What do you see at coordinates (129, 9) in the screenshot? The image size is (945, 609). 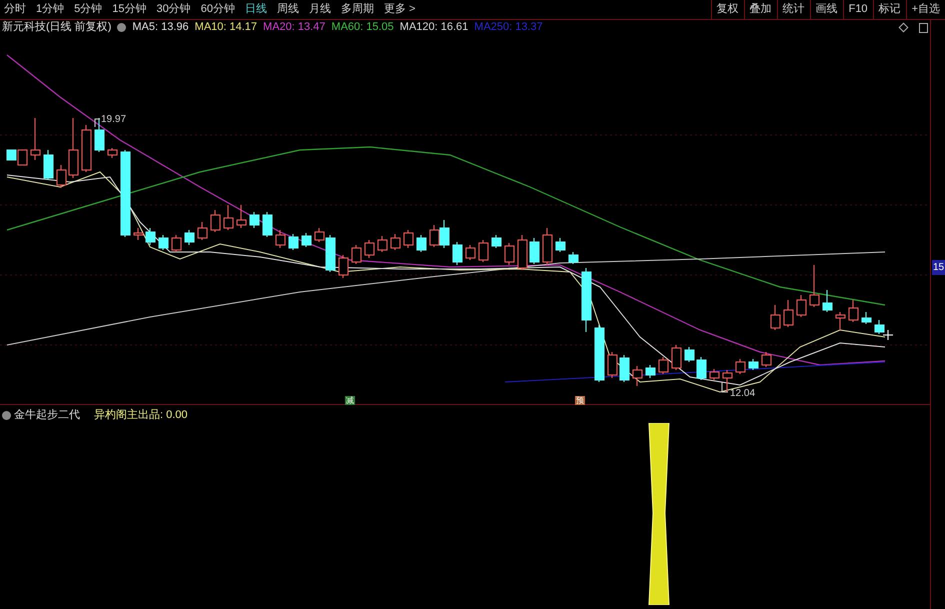 I see `period-tab: 15分钟` at bounding box center [129, 9].